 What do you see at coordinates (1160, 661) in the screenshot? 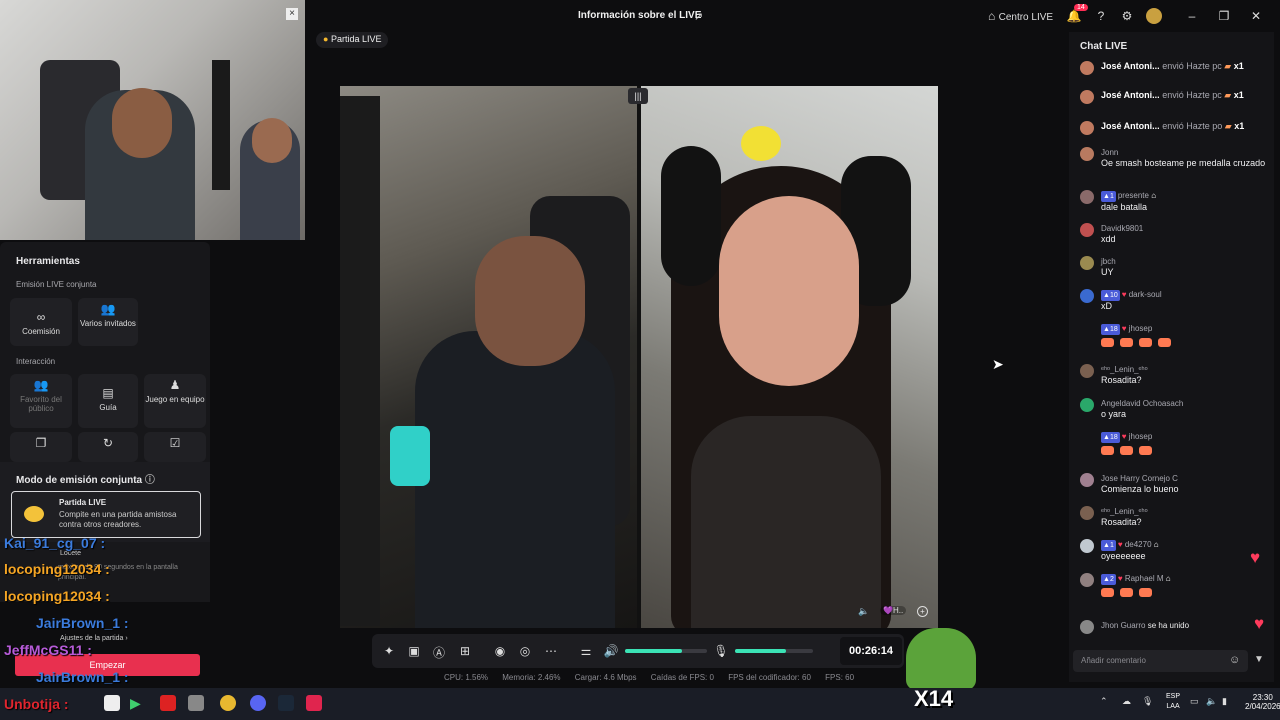
I see `comment-input: Añadir comentario` at bounding box center [1160, 661].